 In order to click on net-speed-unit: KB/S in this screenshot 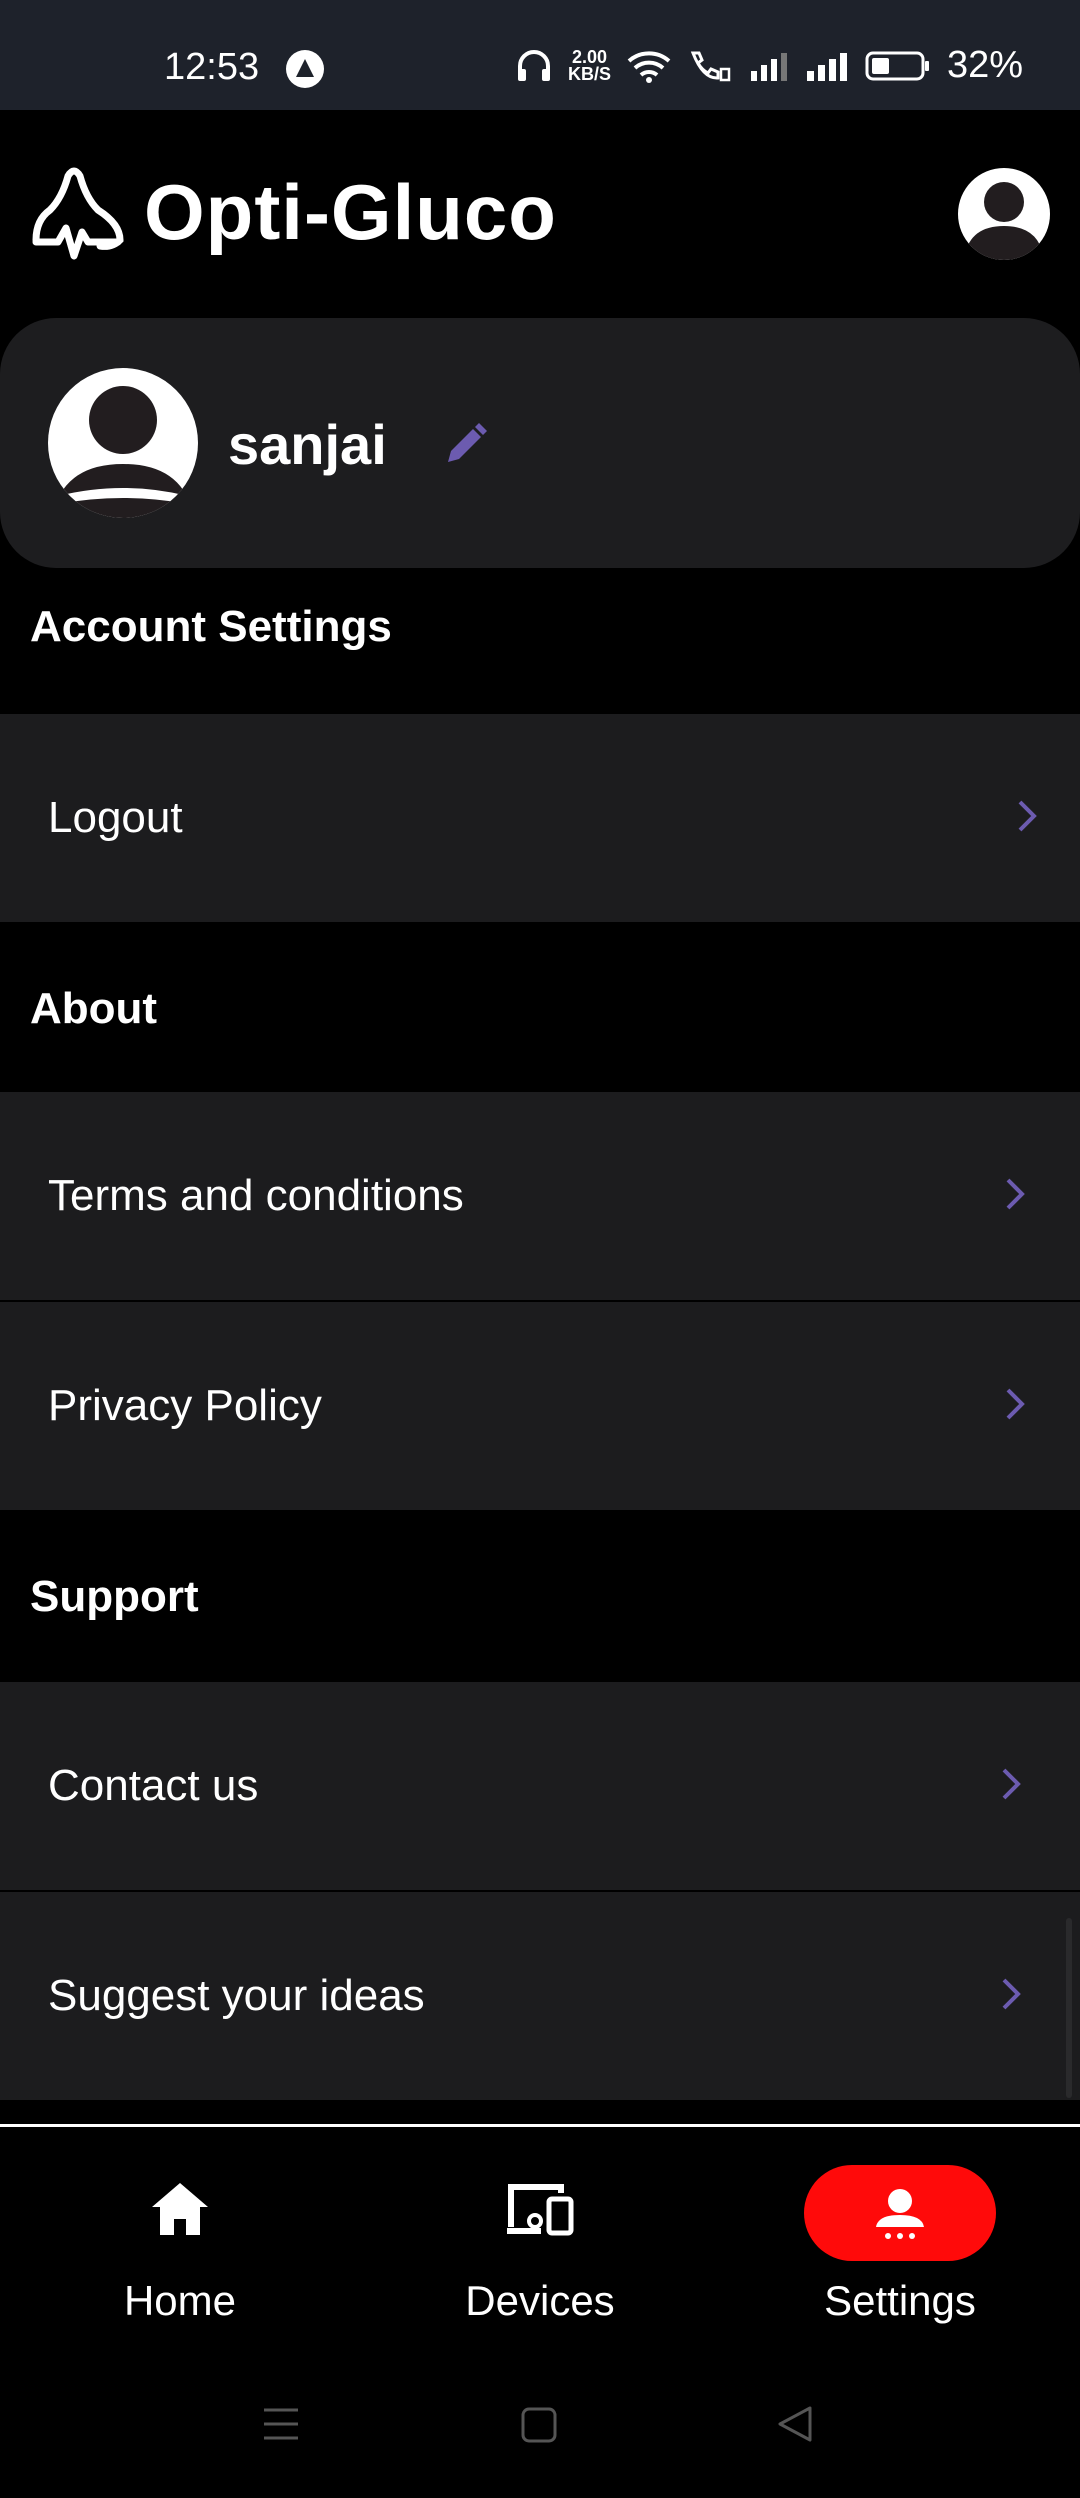, I will do `click(590, 73)`.